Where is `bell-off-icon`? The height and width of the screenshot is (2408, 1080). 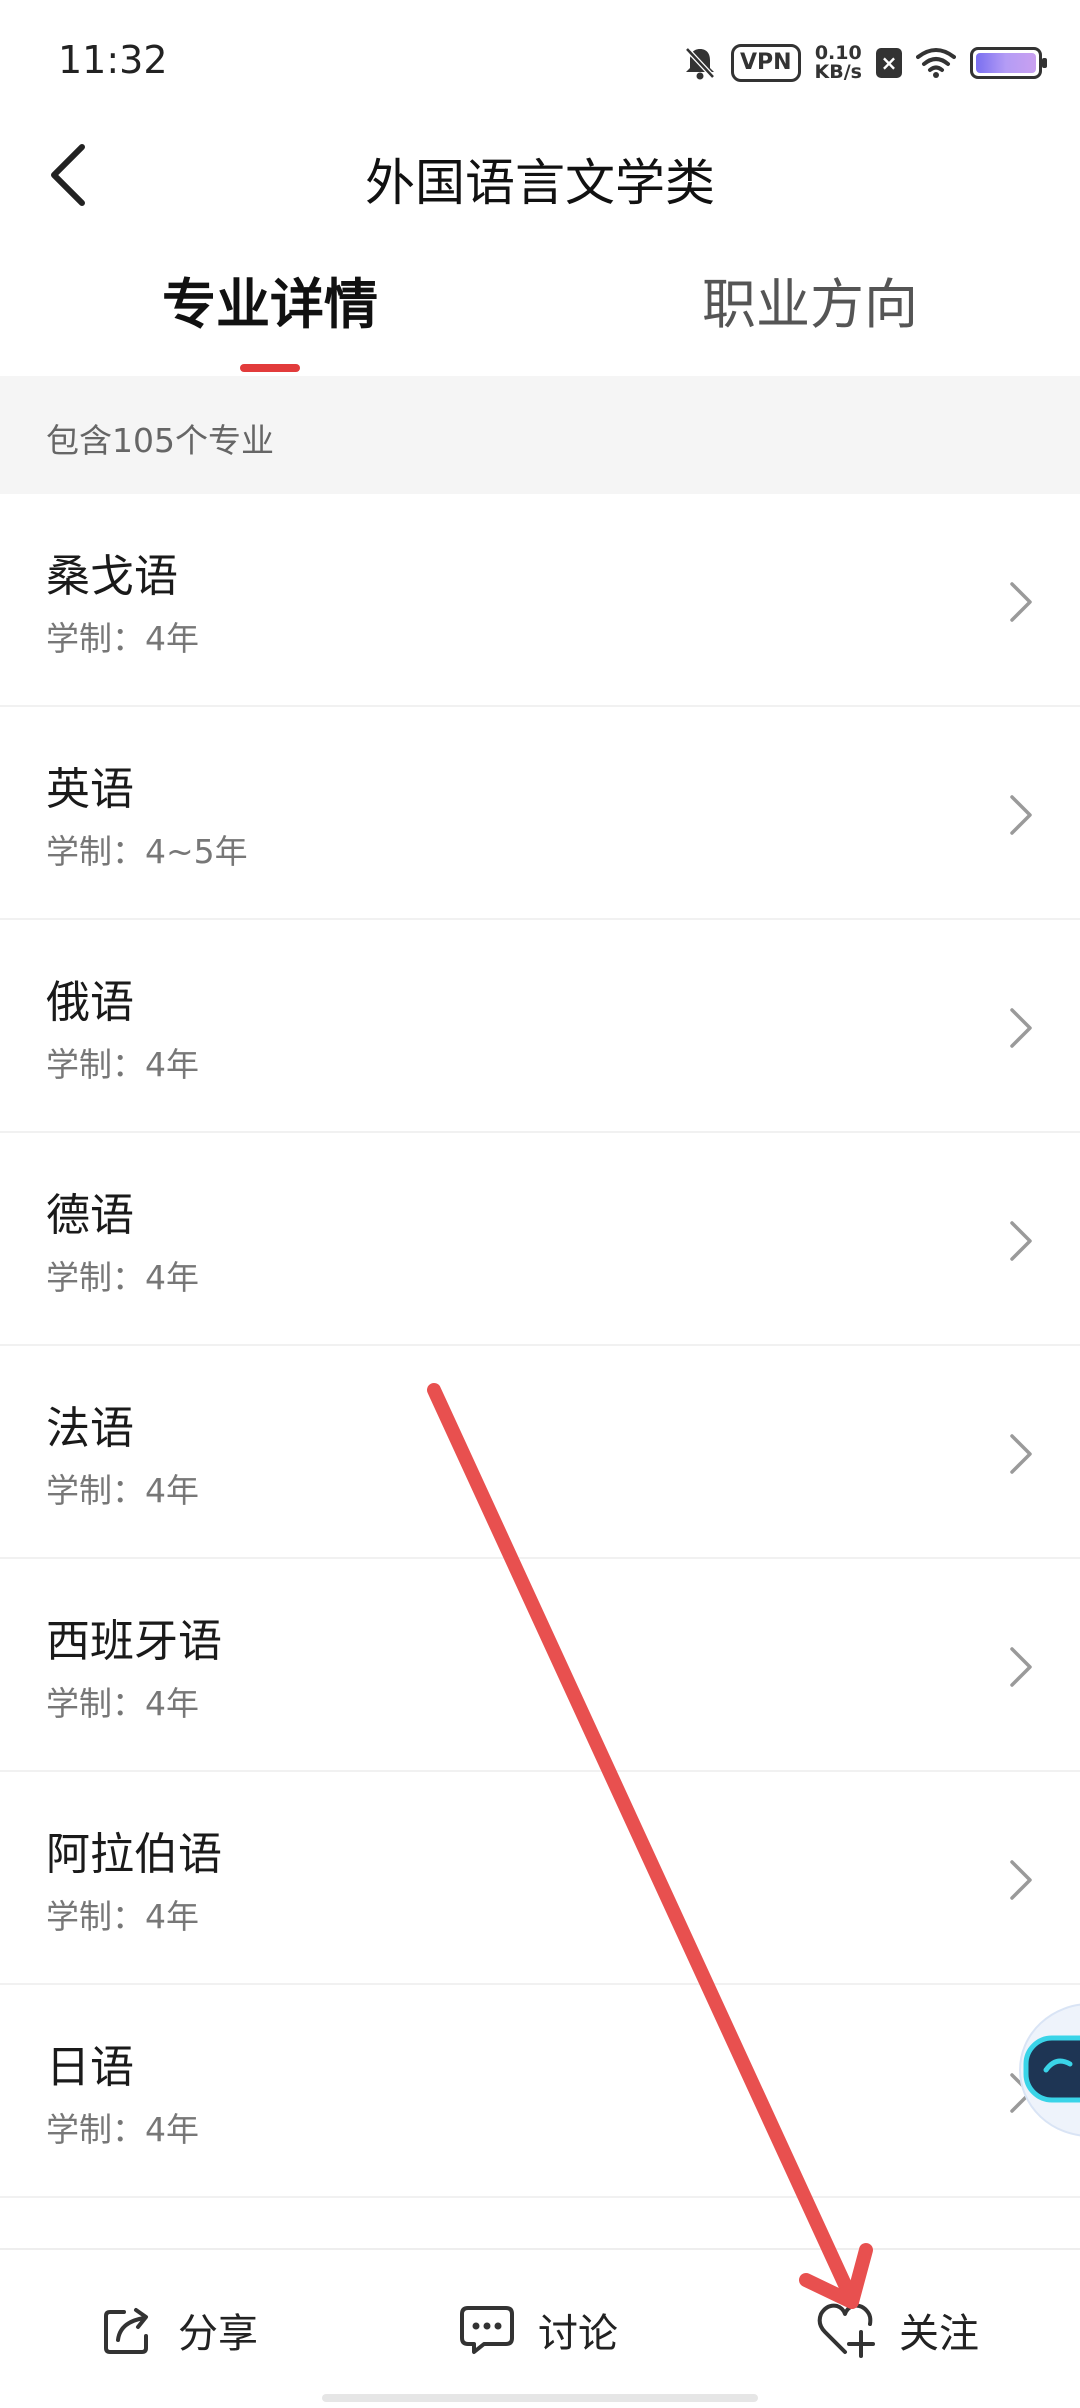 bell-off-icon is located at coordinates (700, 63).